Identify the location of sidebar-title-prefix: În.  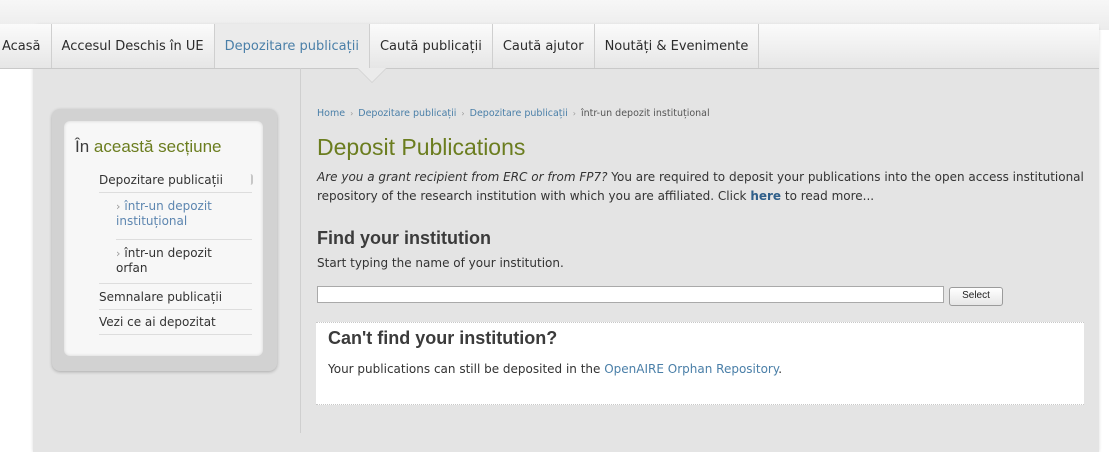
(82, 146).